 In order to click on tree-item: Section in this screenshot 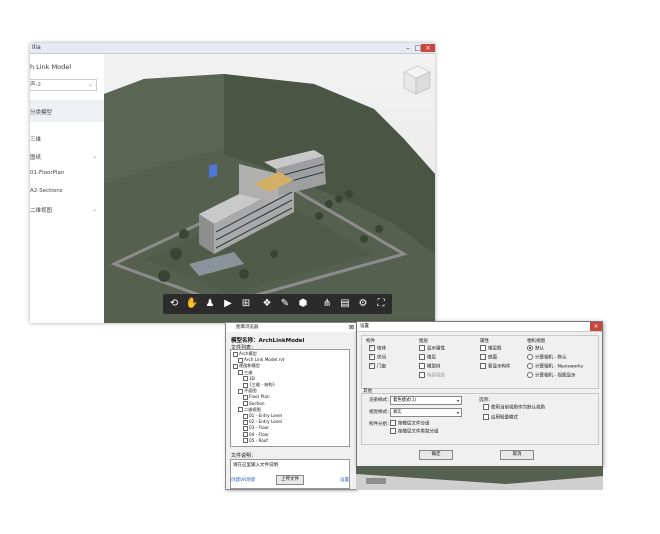, I will do `click(254, 404)`.